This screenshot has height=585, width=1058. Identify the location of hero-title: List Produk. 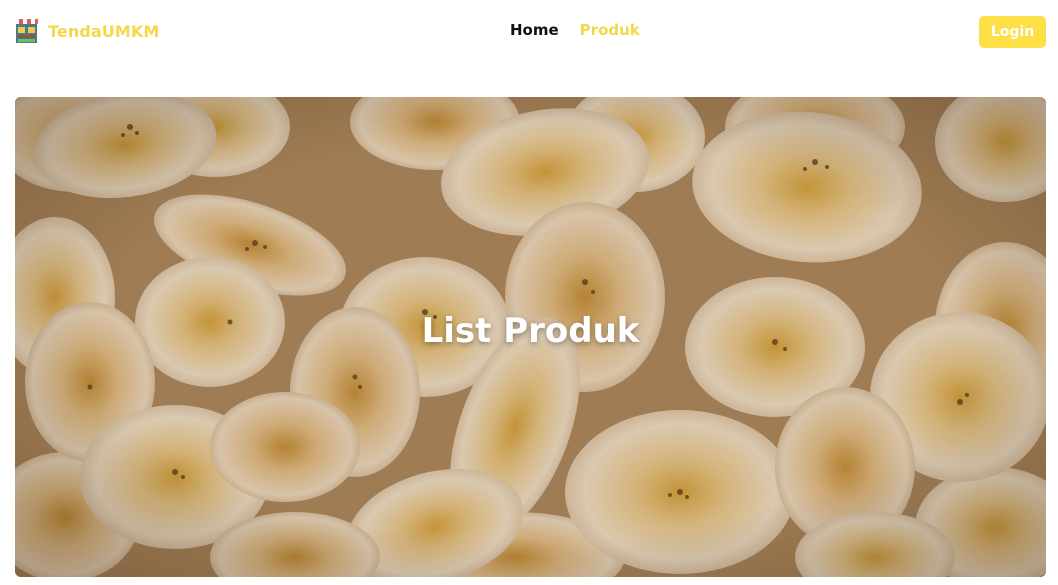
(530, 331).